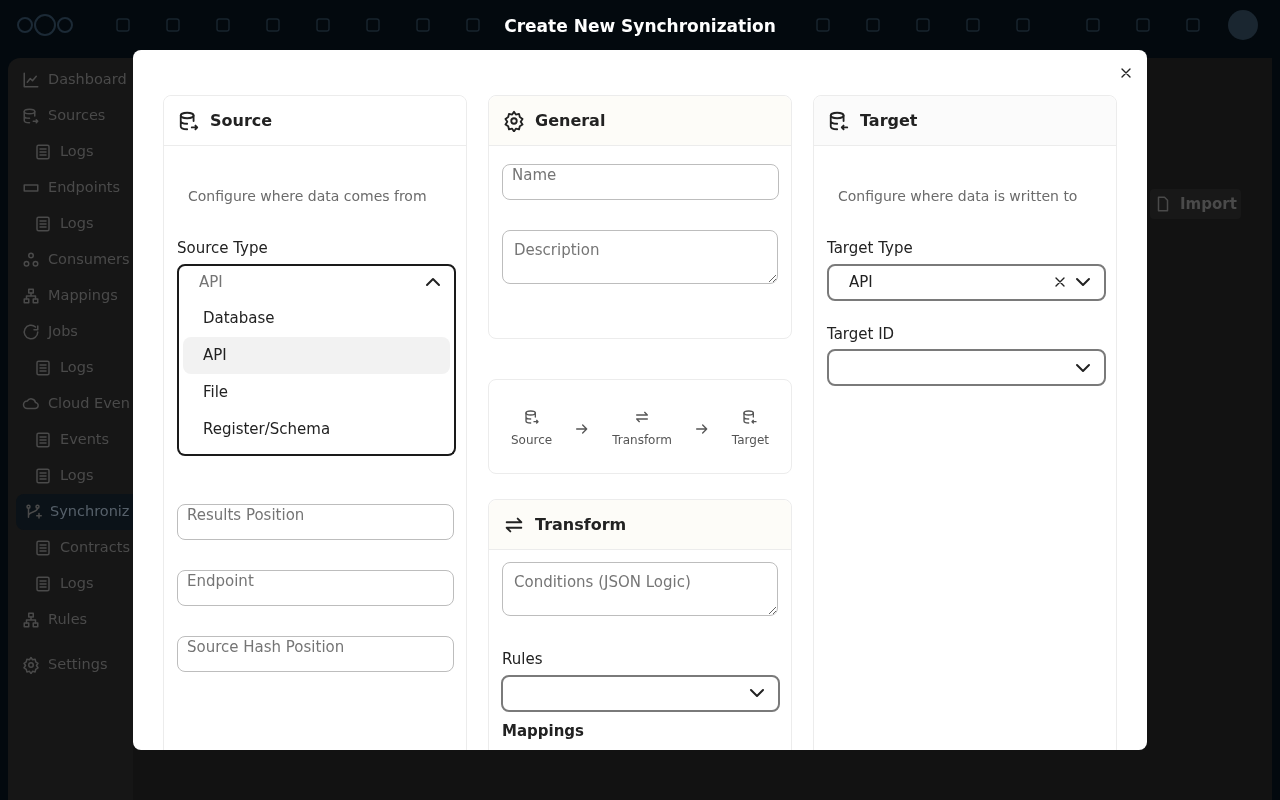 This screenshot has height=800, width=1280. Describe the element at coordinates (640, 182) in the screenshot. I see `input-field: Name` at that location.